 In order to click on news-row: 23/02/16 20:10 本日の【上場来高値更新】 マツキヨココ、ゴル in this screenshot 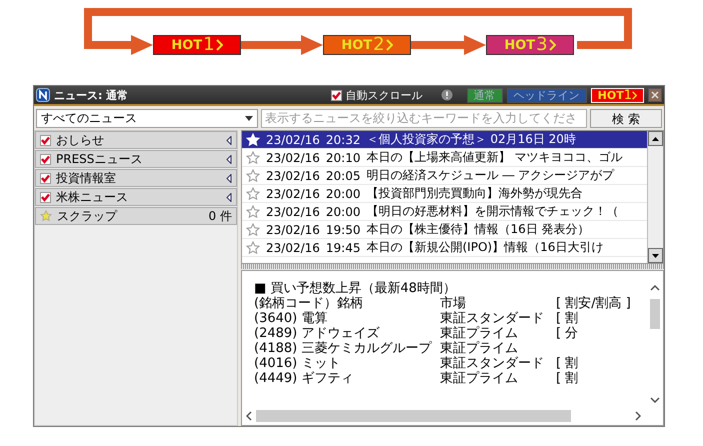, I will do `click(444, 158)`.